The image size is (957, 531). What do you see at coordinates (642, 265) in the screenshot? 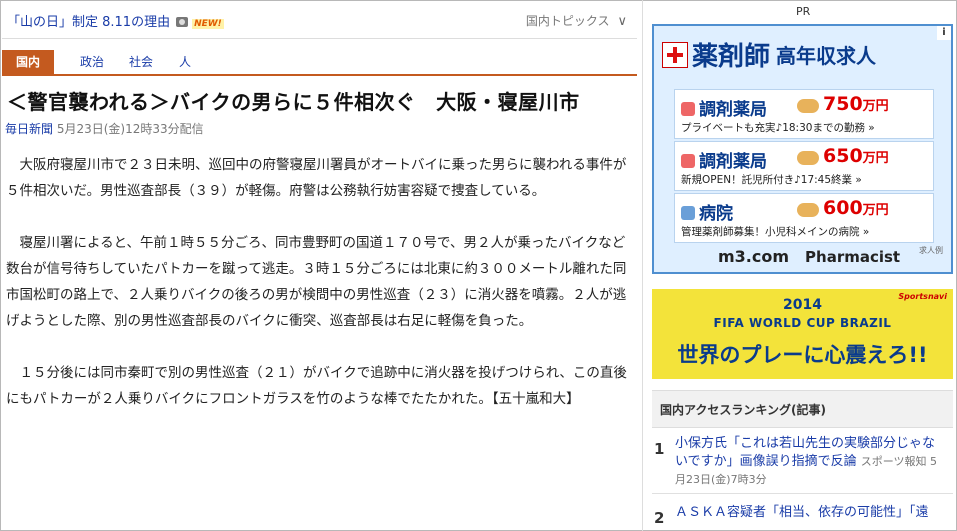
I see `column-divider` at bounding box center [642, 265].